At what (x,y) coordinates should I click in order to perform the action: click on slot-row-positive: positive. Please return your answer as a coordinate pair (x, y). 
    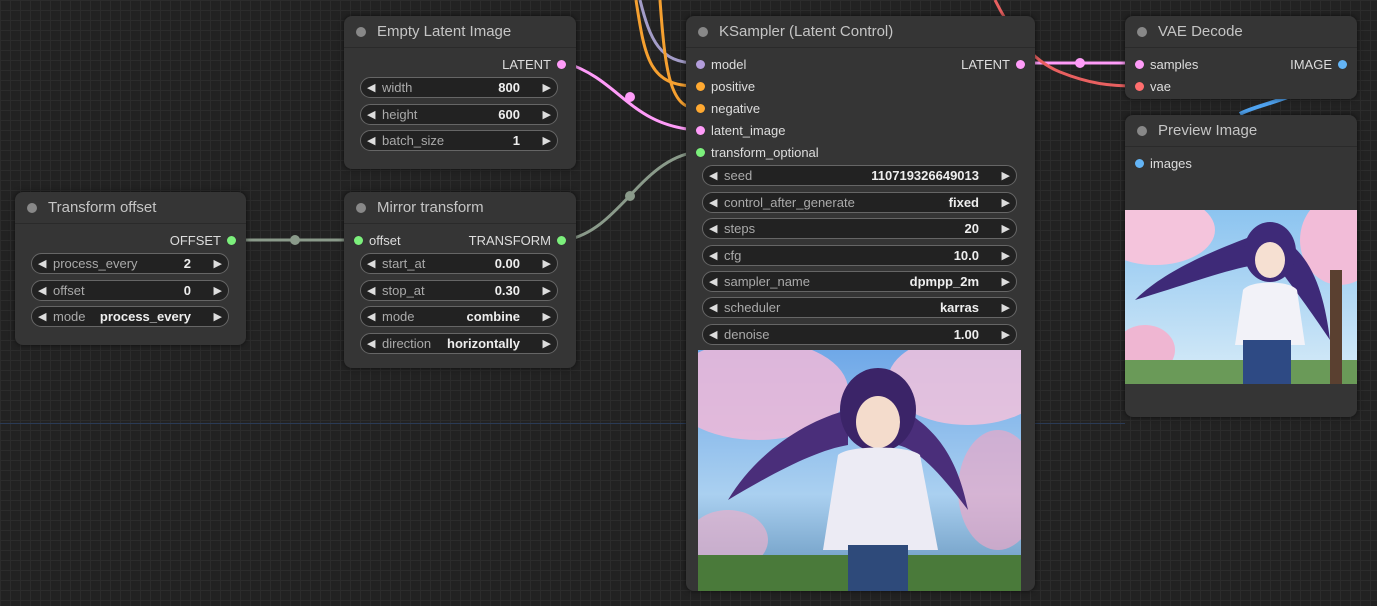
    Looking at the image, I should click on (860, 86).